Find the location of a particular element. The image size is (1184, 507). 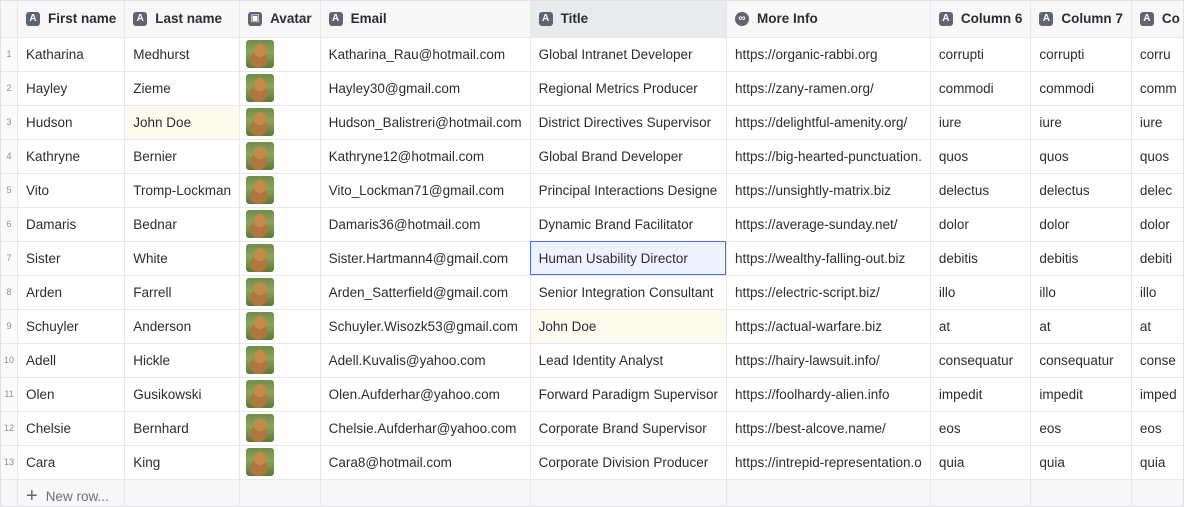

cell-column-7: impedit is located at coordinates (1081, 394).